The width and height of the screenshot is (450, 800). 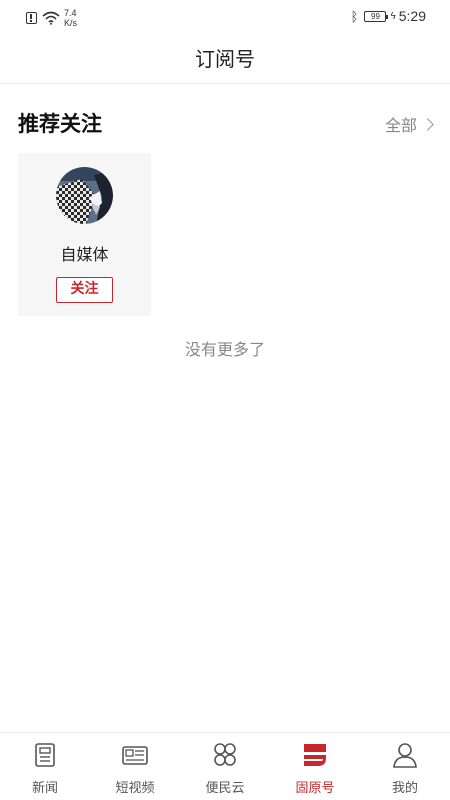 I want to click on follow-button: 关注, so click(x=84, y=290).